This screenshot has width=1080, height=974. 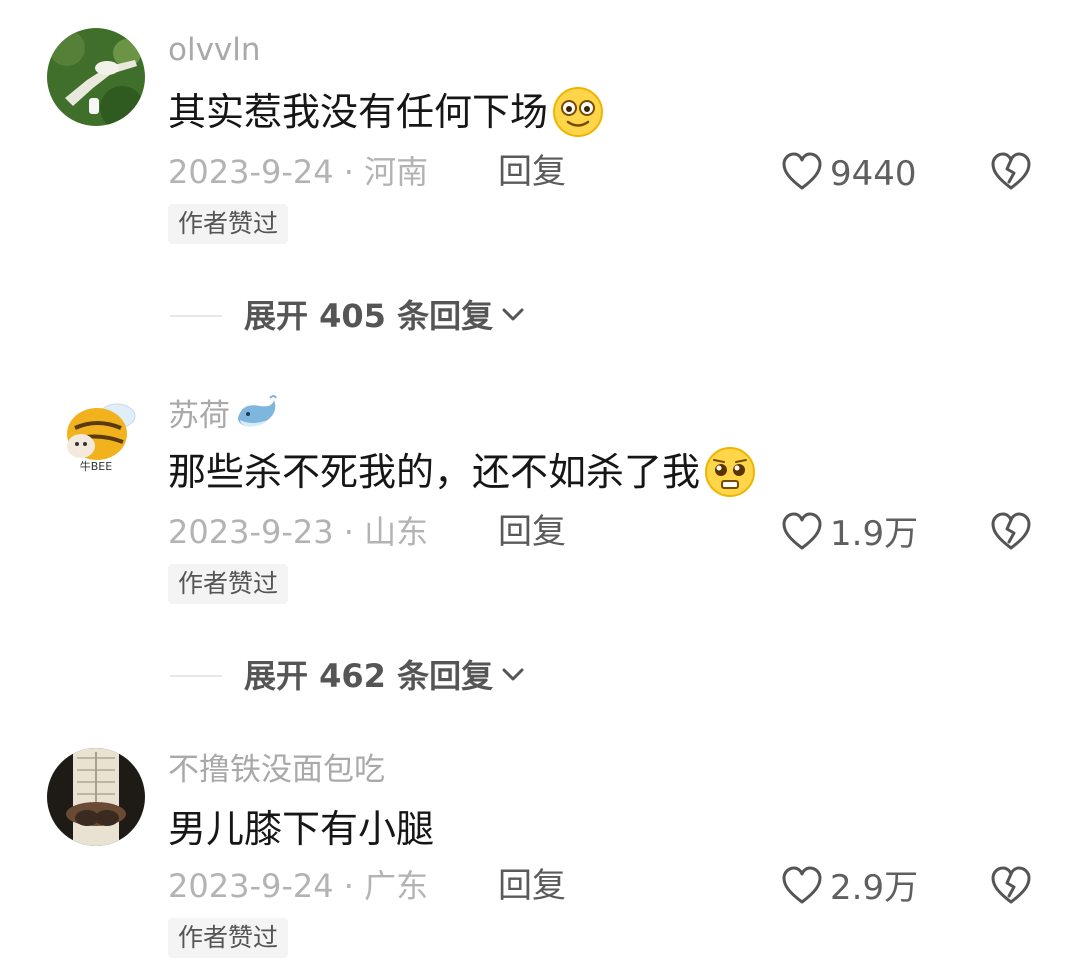 What do you see at coordinates (358, 112) in the screenshot?
I see `comment-text-content: 其实惹我没有任何下场` at bounding box center [358, 112].